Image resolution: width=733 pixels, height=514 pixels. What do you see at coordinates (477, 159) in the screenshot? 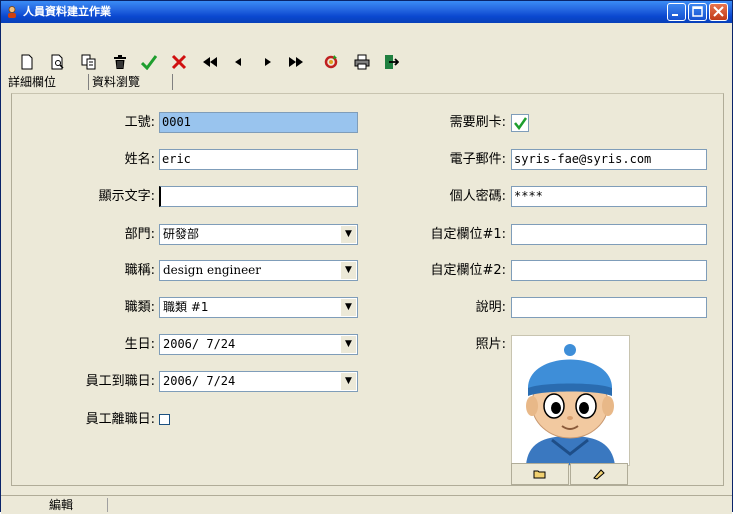
I see `email-label: 電子郵件:` at bounding box center [477, 159].